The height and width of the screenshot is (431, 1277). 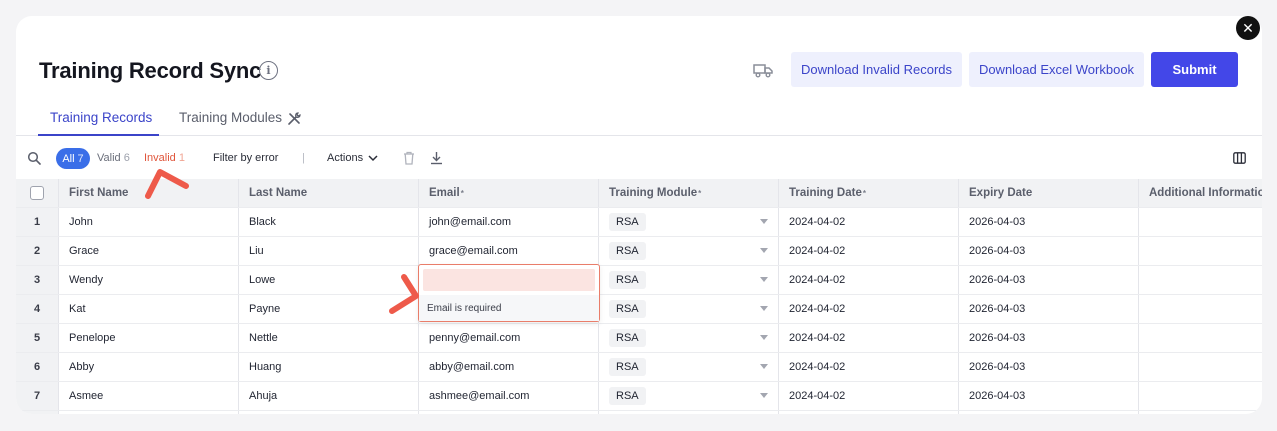 I want to click on last-name-cell: Nettle, so click(x=329, y=338).